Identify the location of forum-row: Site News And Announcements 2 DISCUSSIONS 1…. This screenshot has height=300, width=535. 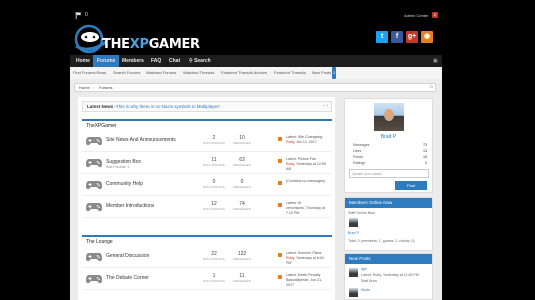
(207, 141).